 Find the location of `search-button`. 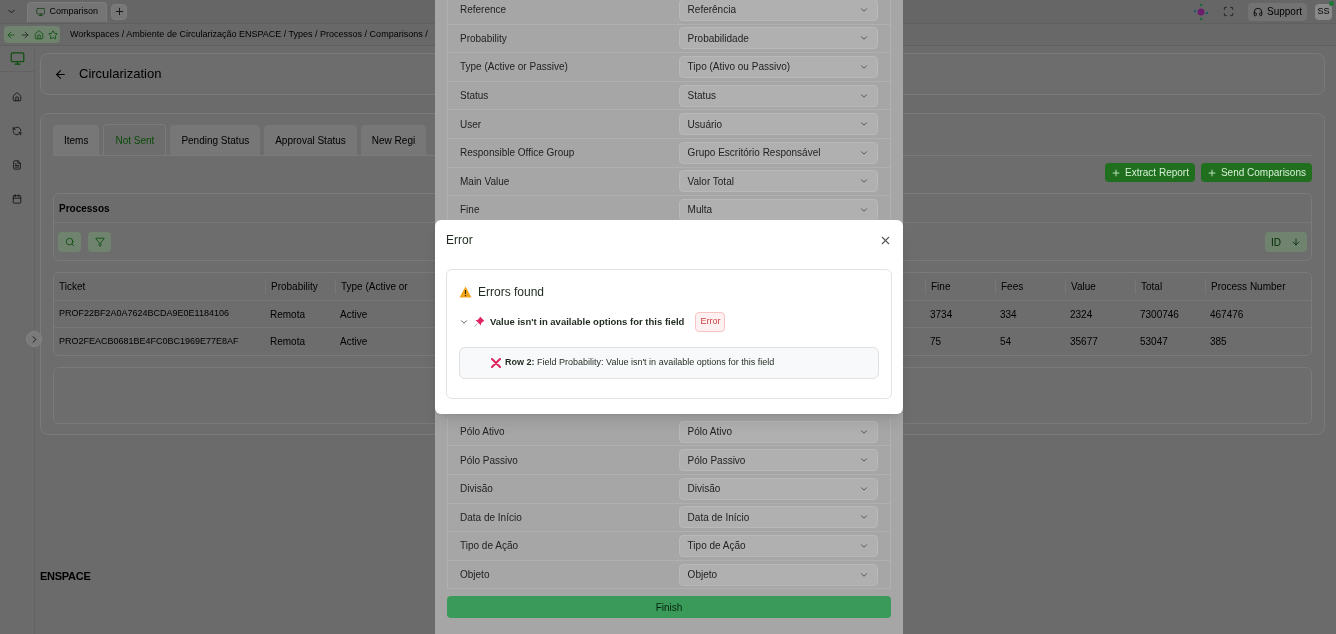

search-button is located at coordinates (69, 242).